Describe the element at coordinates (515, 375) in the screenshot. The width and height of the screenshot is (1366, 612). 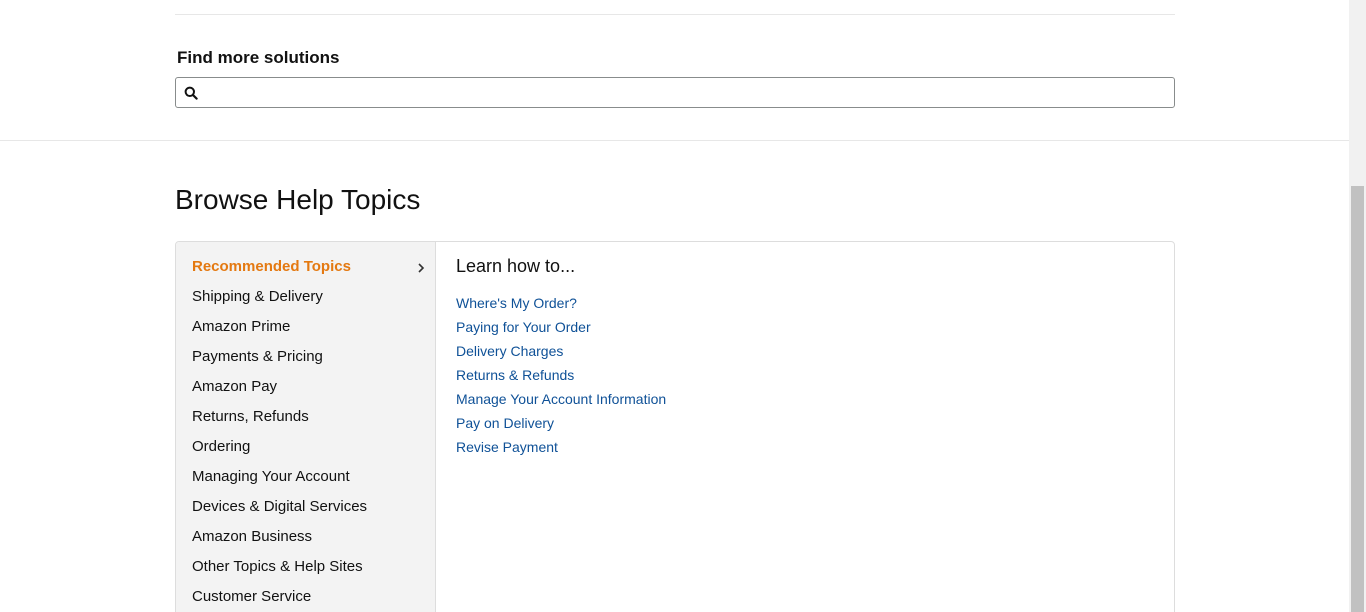
I see `link-returns-refunds: Returns & Refunds` at that location.